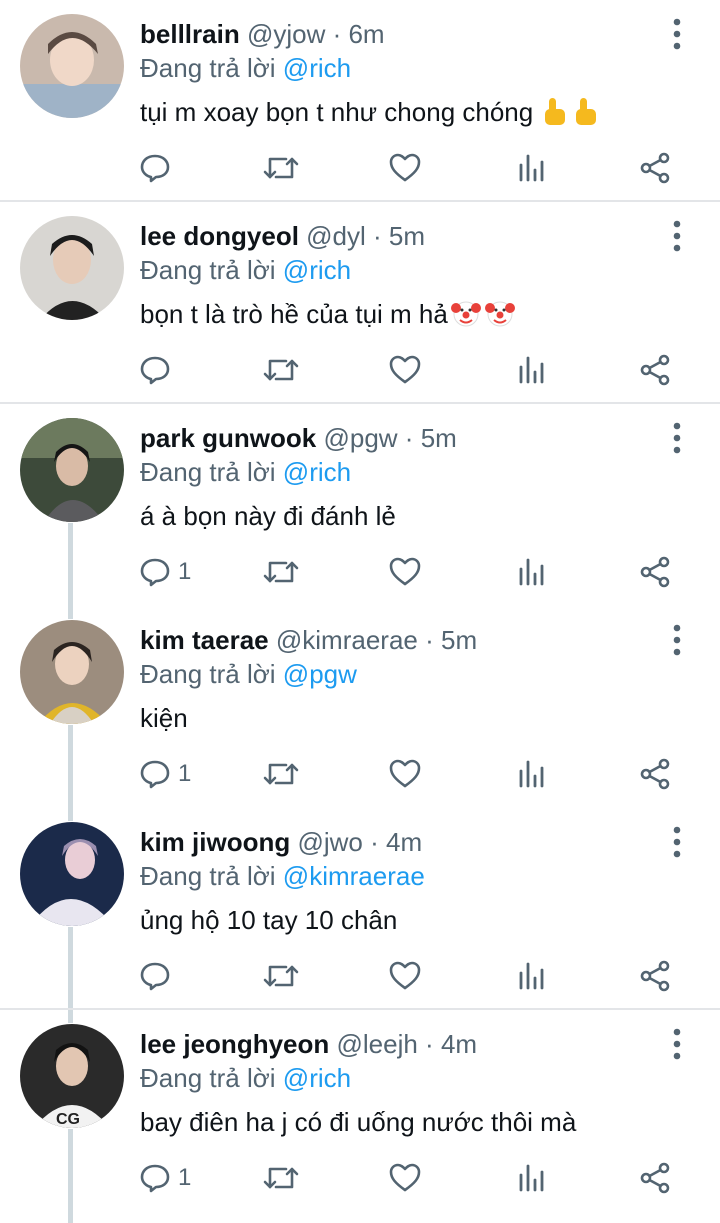  I want to click on display-name: kim taerae, so click(204, 640).